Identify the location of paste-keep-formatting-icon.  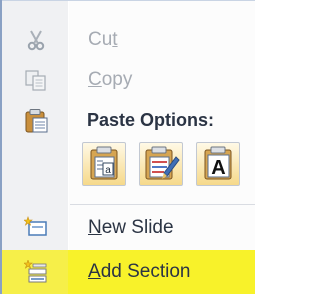
(162, 163).